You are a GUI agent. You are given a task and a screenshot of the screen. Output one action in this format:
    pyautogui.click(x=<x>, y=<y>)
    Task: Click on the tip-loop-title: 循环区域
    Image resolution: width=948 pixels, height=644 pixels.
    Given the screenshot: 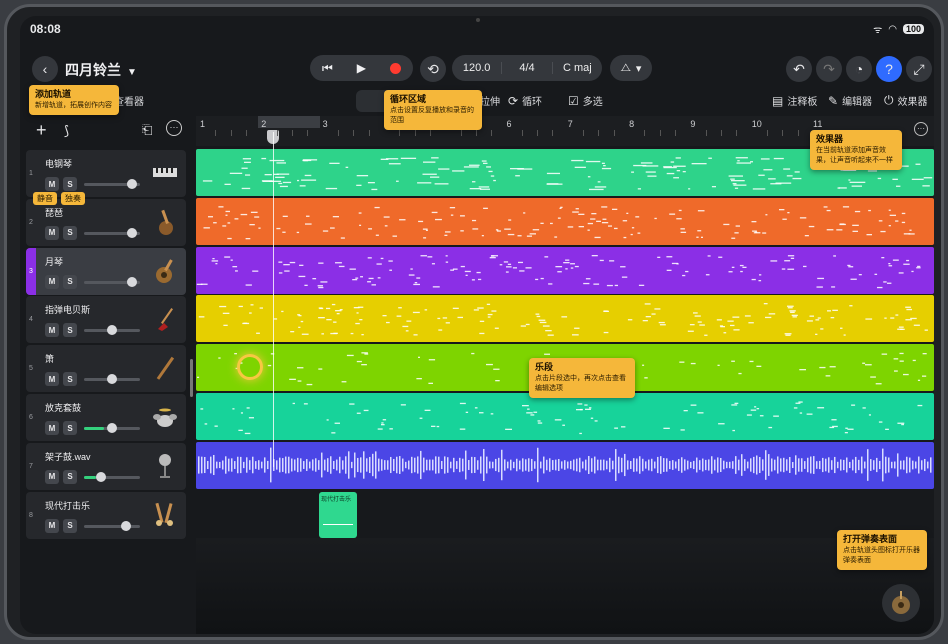 What is the action you would take?
    pyautogui.click(x=408, y=99)
    